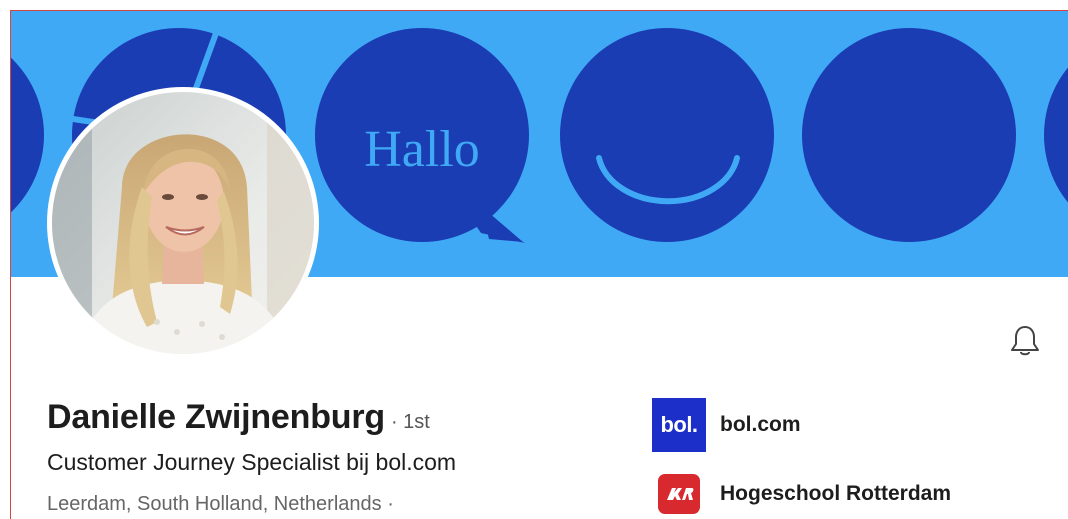 The height and width of the screenshot is (519, 1068). I want to click on banner-smile-bubble, so click(667, 135).